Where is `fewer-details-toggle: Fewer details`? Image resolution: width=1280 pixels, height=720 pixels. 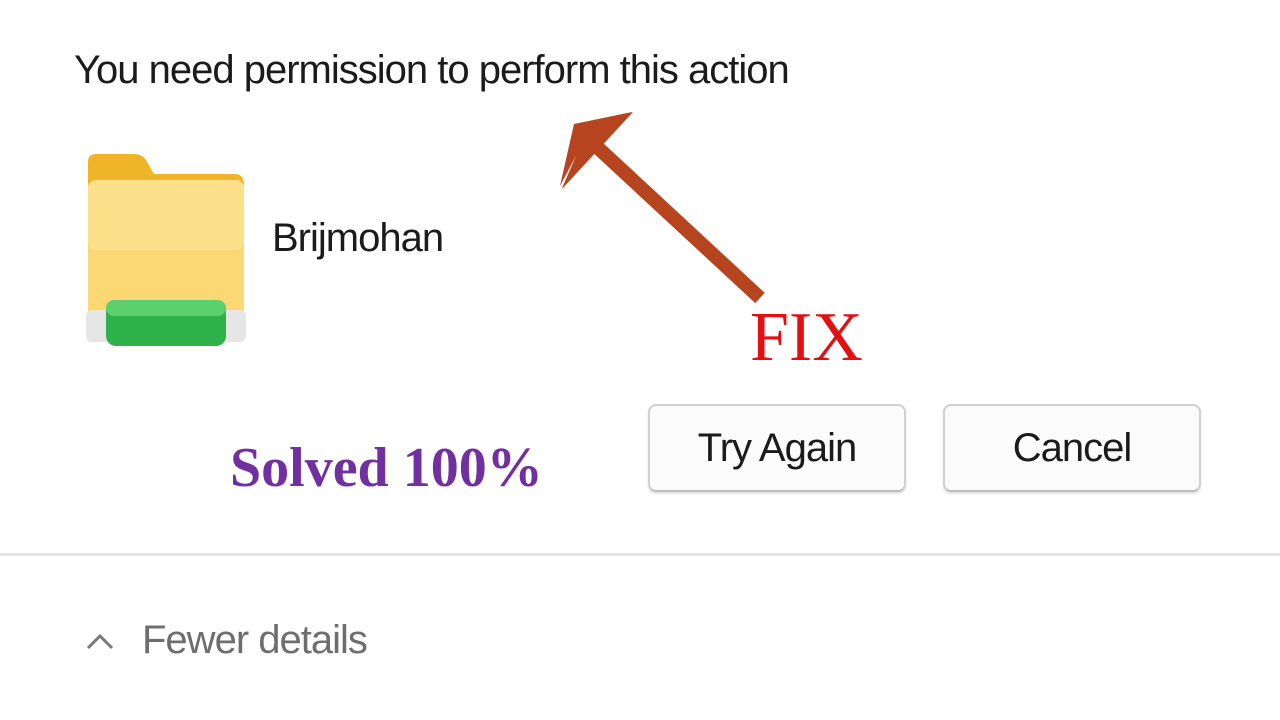 fewer-details-toggle: Fewer details is located at coordinates (226, 640).